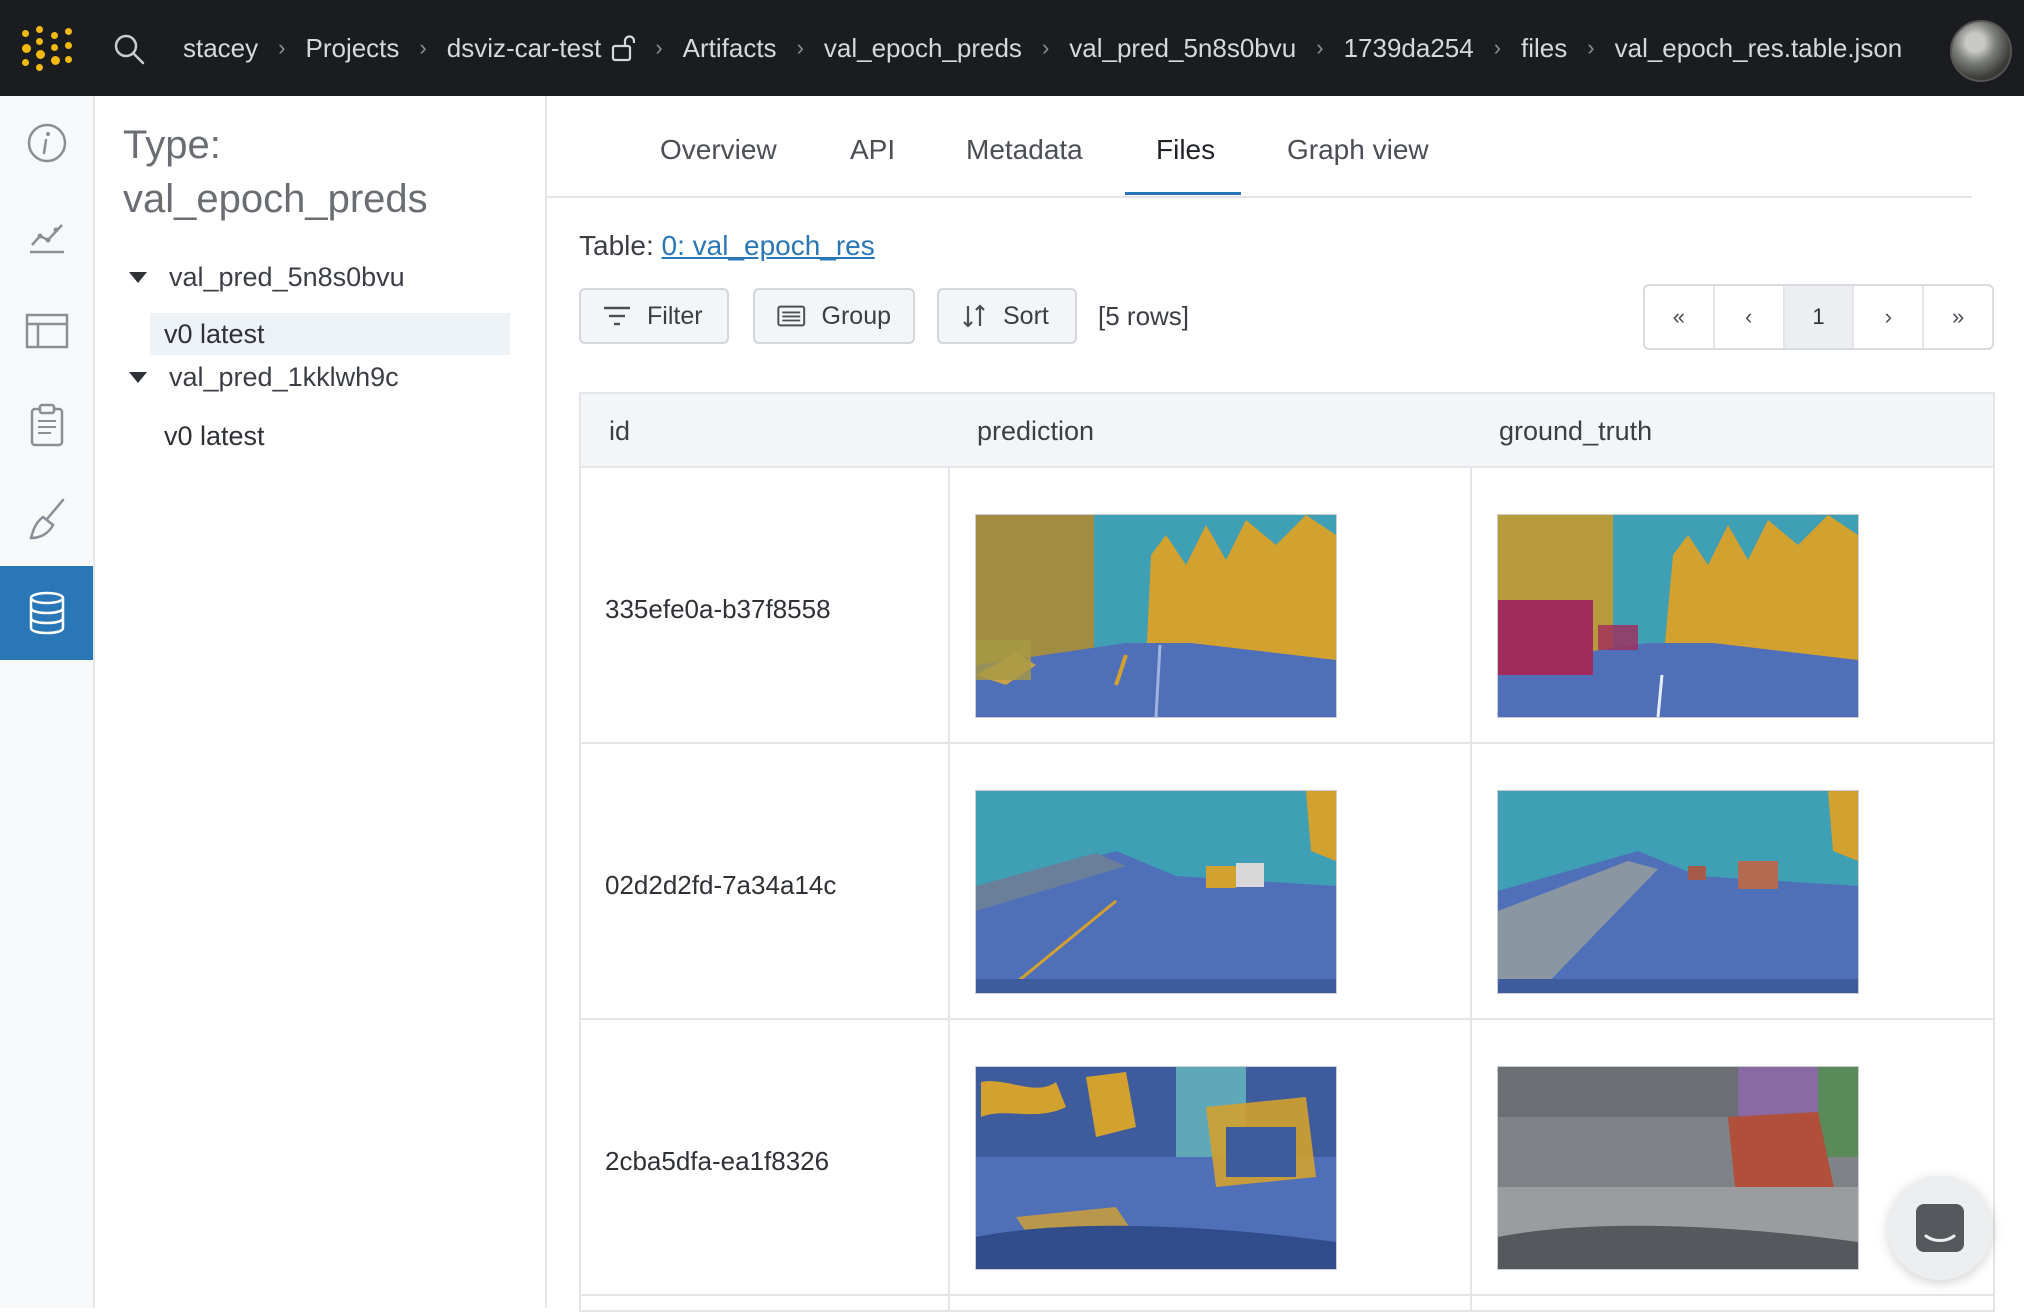  I want to click on rail-item-sweeps, so click(46, 519).